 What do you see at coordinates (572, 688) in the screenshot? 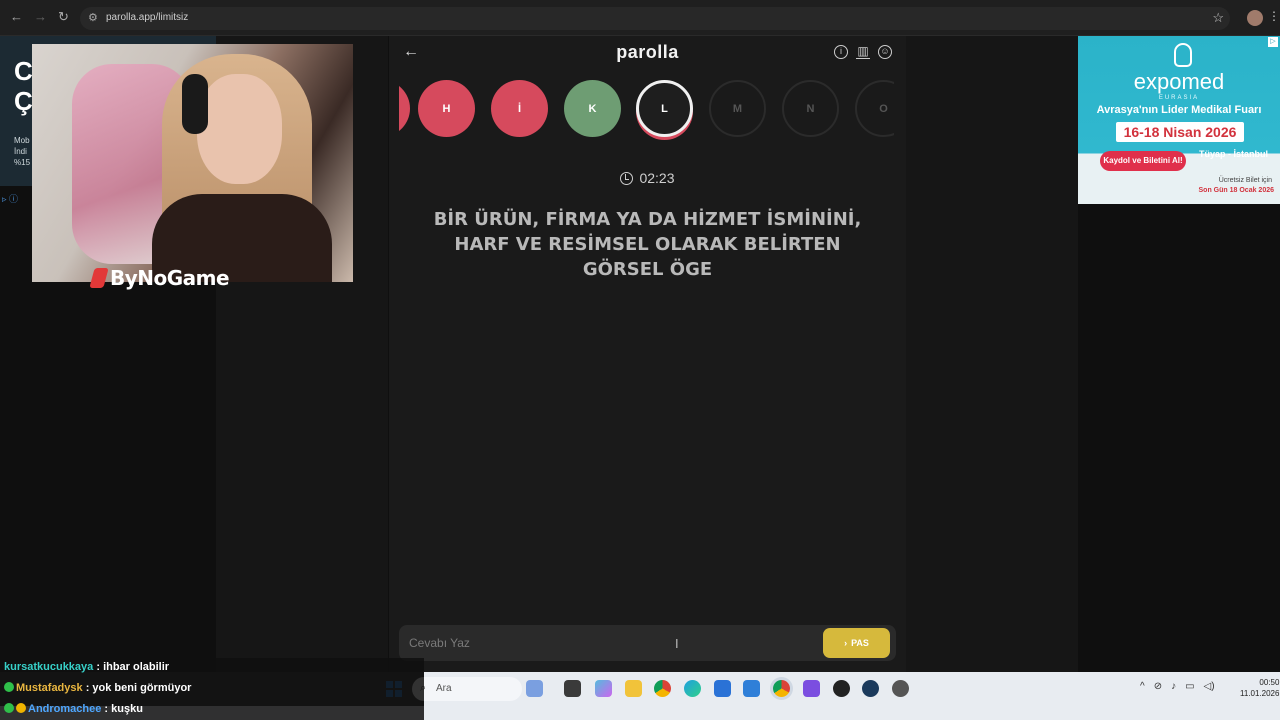
I see `task-view-icon` at bounding box center [572, 688].